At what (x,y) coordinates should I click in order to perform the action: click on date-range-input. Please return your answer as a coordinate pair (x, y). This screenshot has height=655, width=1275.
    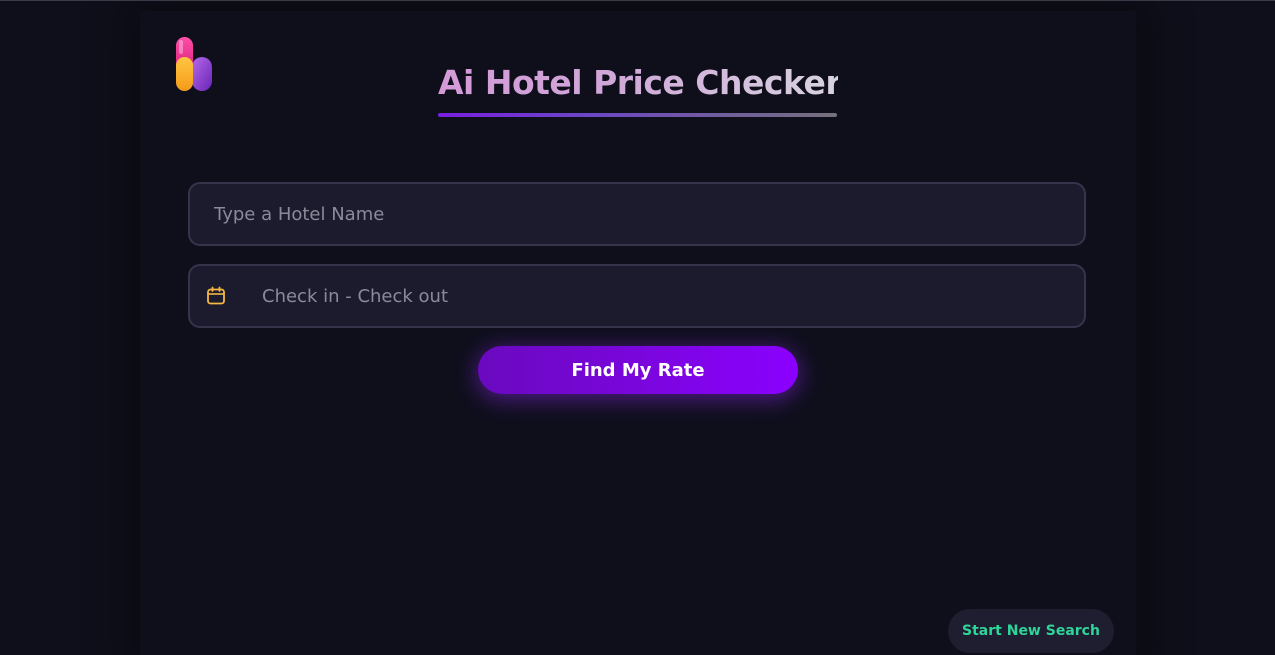
    Looking at the image, I should click on (637, 296).